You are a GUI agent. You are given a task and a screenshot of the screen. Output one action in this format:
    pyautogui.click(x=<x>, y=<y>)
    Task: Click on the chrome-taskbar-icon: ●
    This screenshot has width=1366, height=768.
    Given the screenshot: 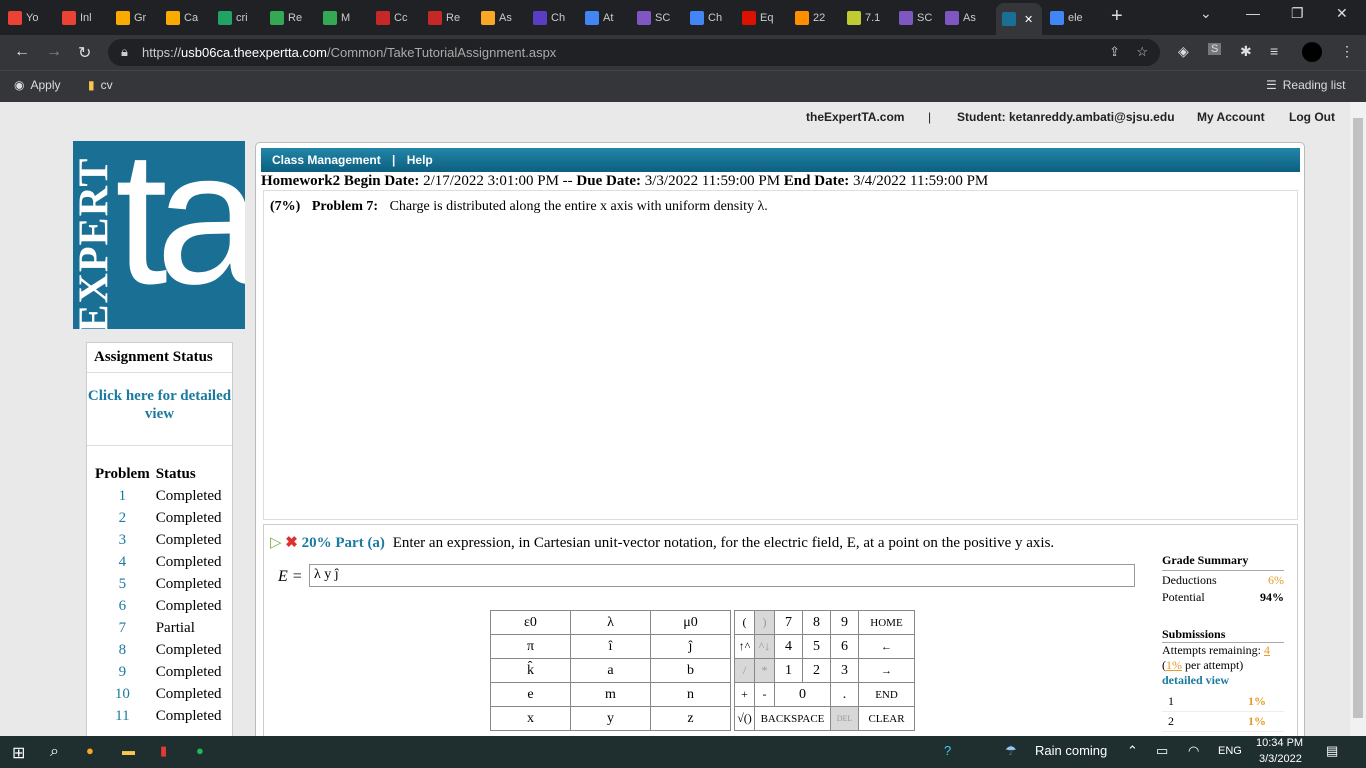 What is the action you would take?
    pyautogui.click(x=90, y=750)
    